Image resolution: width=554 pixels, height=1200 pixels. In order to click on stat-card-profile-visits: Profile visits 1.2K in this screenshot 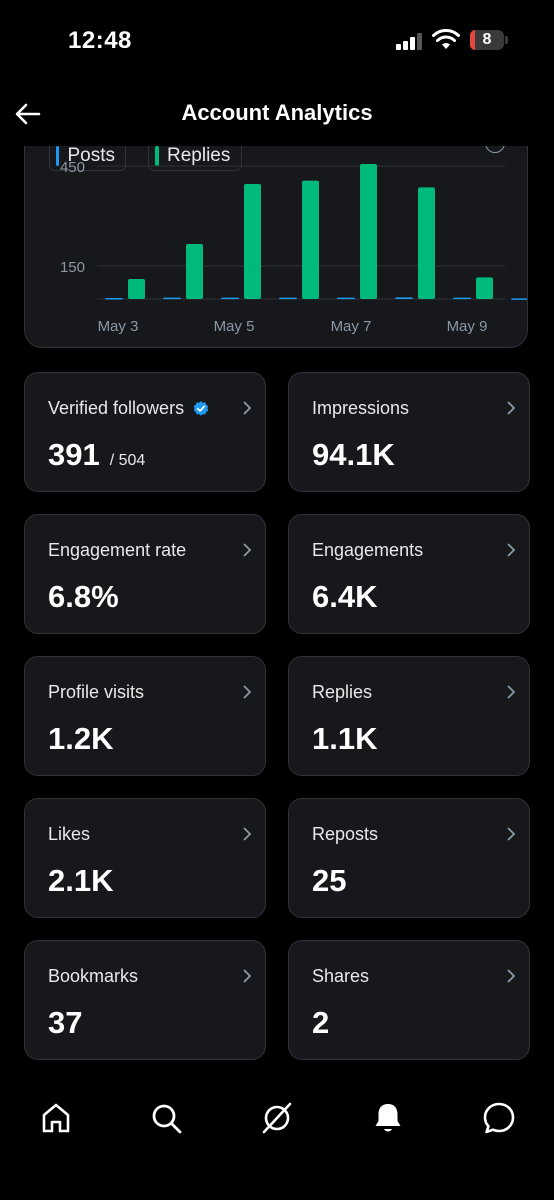, I will do `click(145, 716)`.